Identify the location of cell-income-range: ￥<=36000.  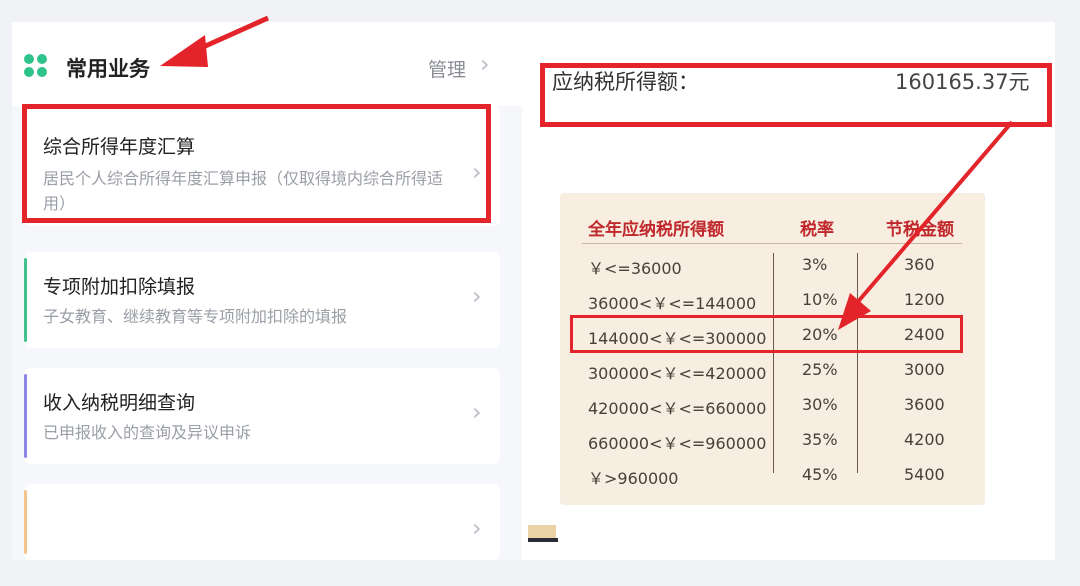
(635, 268).